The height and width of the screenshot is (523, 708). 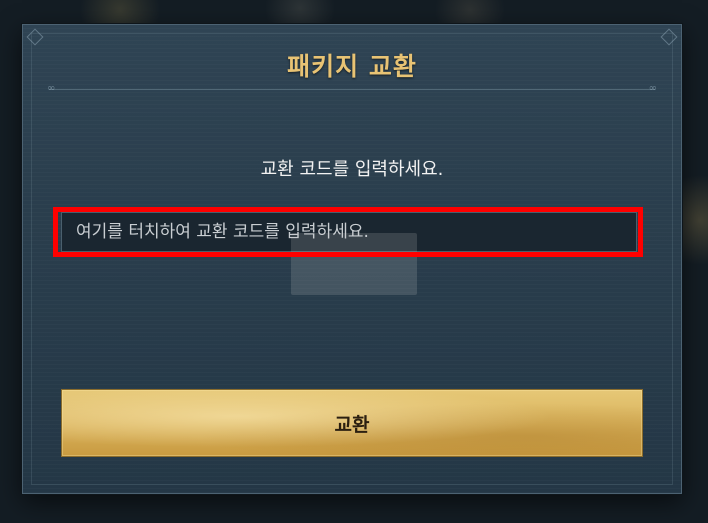 I want to click on exchange-button-label: 교환, so click(x=352, y=424).